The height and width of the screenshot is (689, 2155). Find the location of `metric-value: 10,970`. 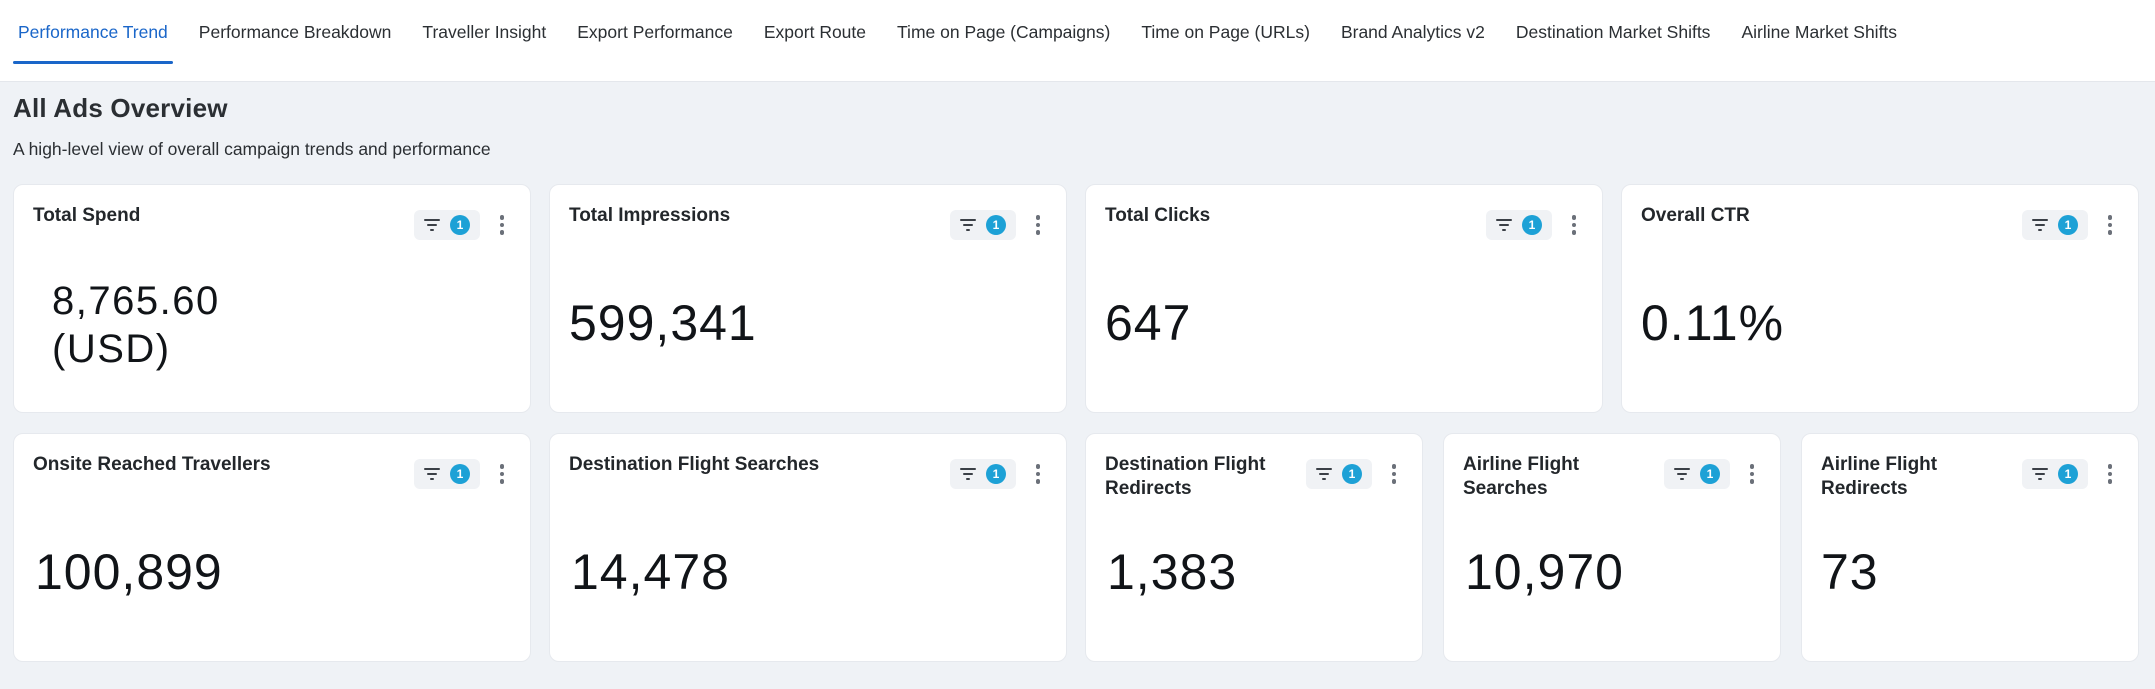

metric-value: 10,970 is located at coordinates (1544, 572).